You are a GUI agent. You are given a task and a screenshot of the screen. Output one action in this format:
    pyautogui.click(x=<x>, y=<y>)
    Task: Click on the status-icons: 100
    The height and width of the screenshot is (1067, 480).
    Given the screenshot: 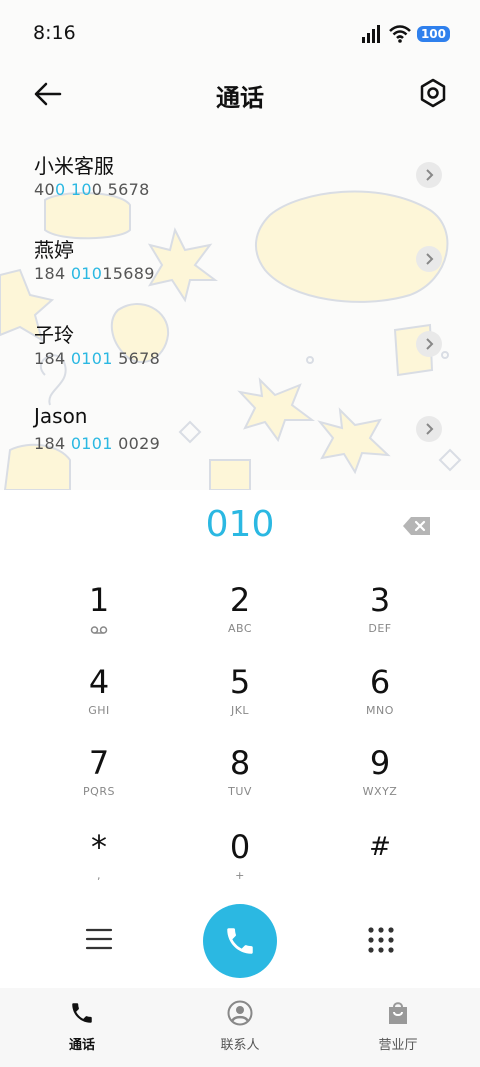 What is the action you would take?
    pyautogui.click(x=405, y=34)
    